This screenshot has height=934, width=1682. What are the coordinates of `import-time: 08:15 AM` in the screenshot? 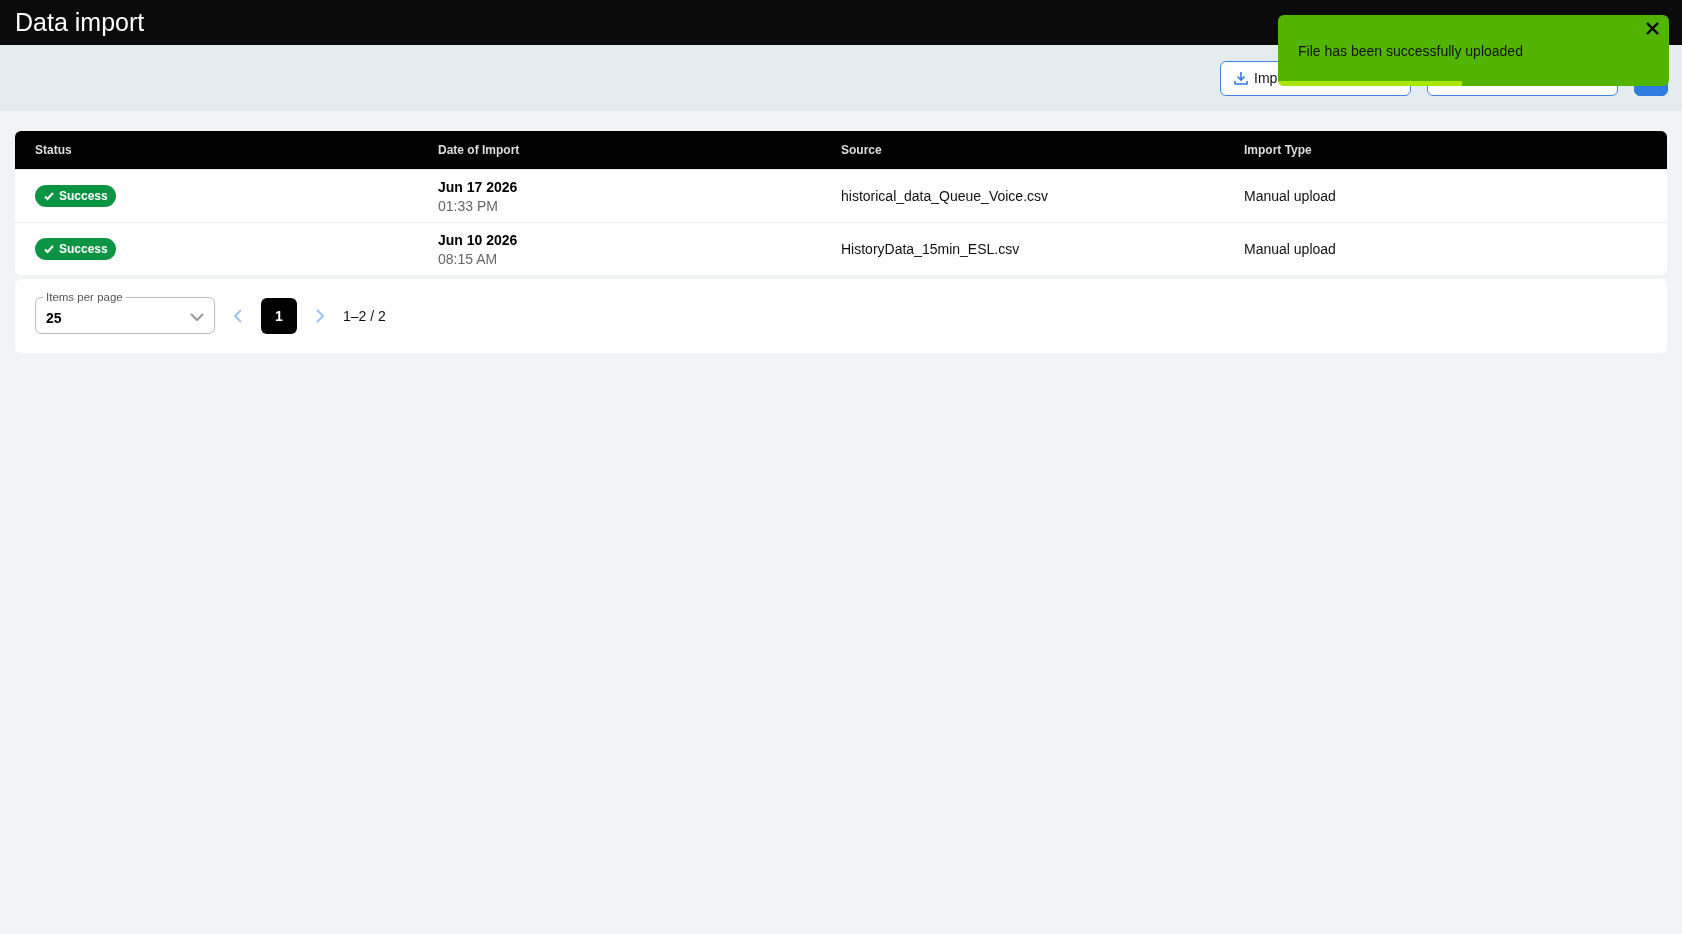 It's located at (468, 258).